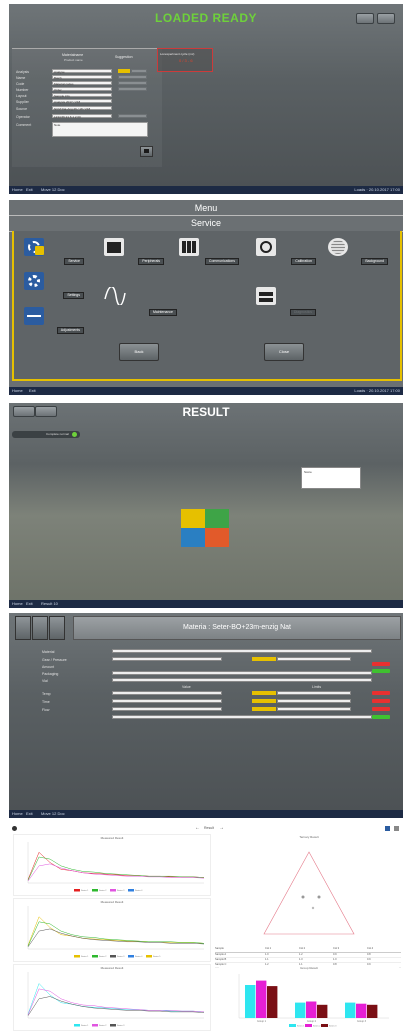 The width and height of the screenshot is (406, 1034). Describe the element at coordinates (116, 1001) in the screenshot. I see `series-line` at that location.